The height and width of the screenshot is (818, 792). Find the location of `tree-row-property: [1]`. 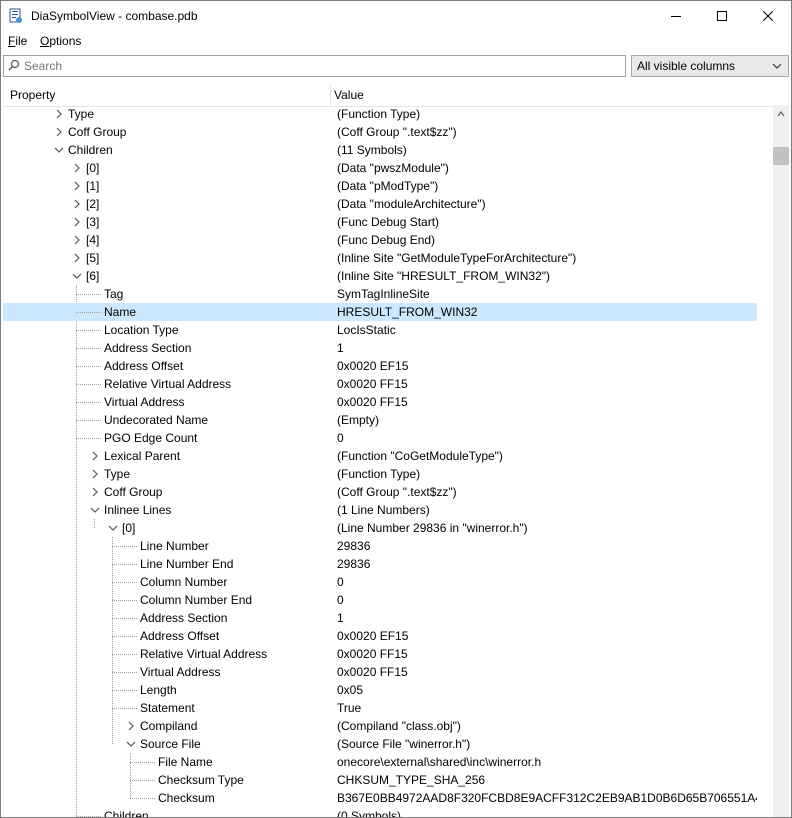

tree-row-property: [1] is located at coordinates (93, 186).